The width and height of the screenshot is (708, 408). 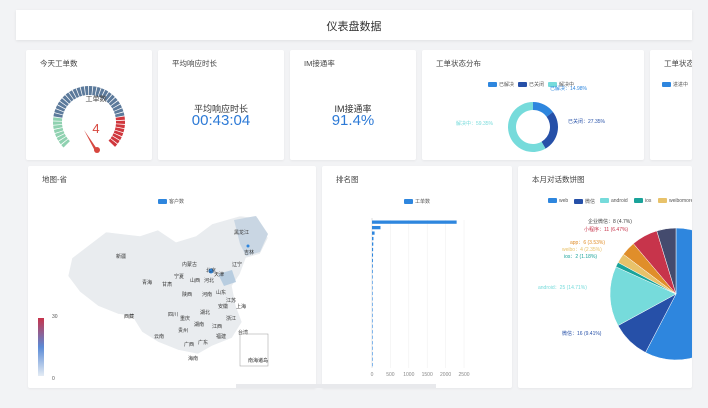 I want to click on map-province-label: 天津, so click(x=219, y=274).